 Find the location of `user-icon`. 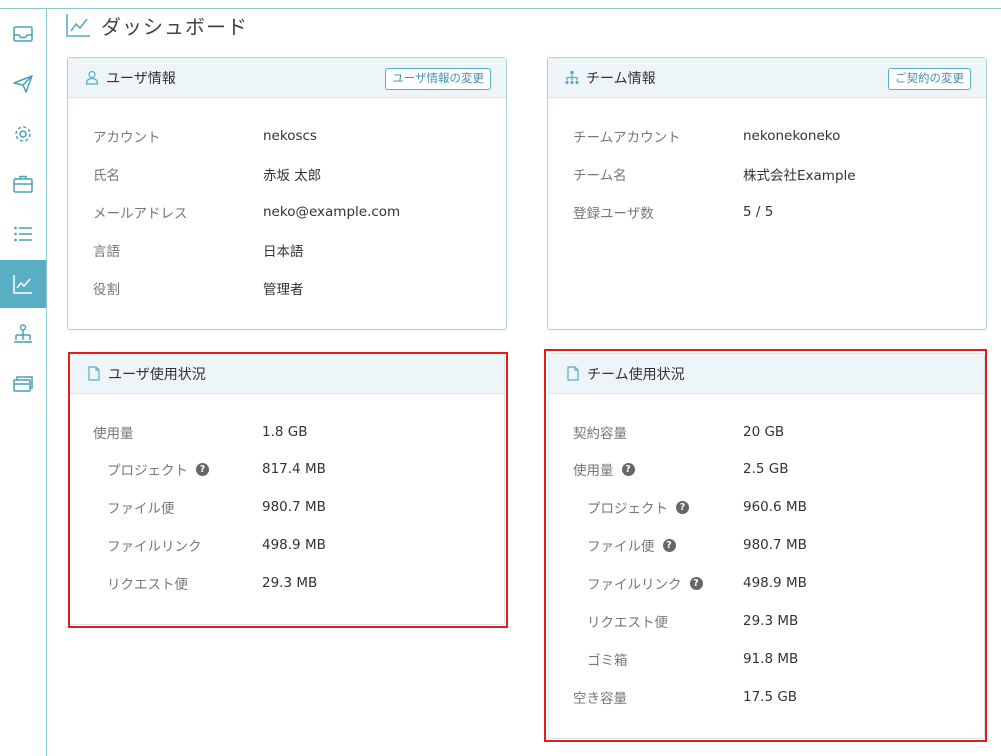

user-icon is located at coordinates (92, 77).